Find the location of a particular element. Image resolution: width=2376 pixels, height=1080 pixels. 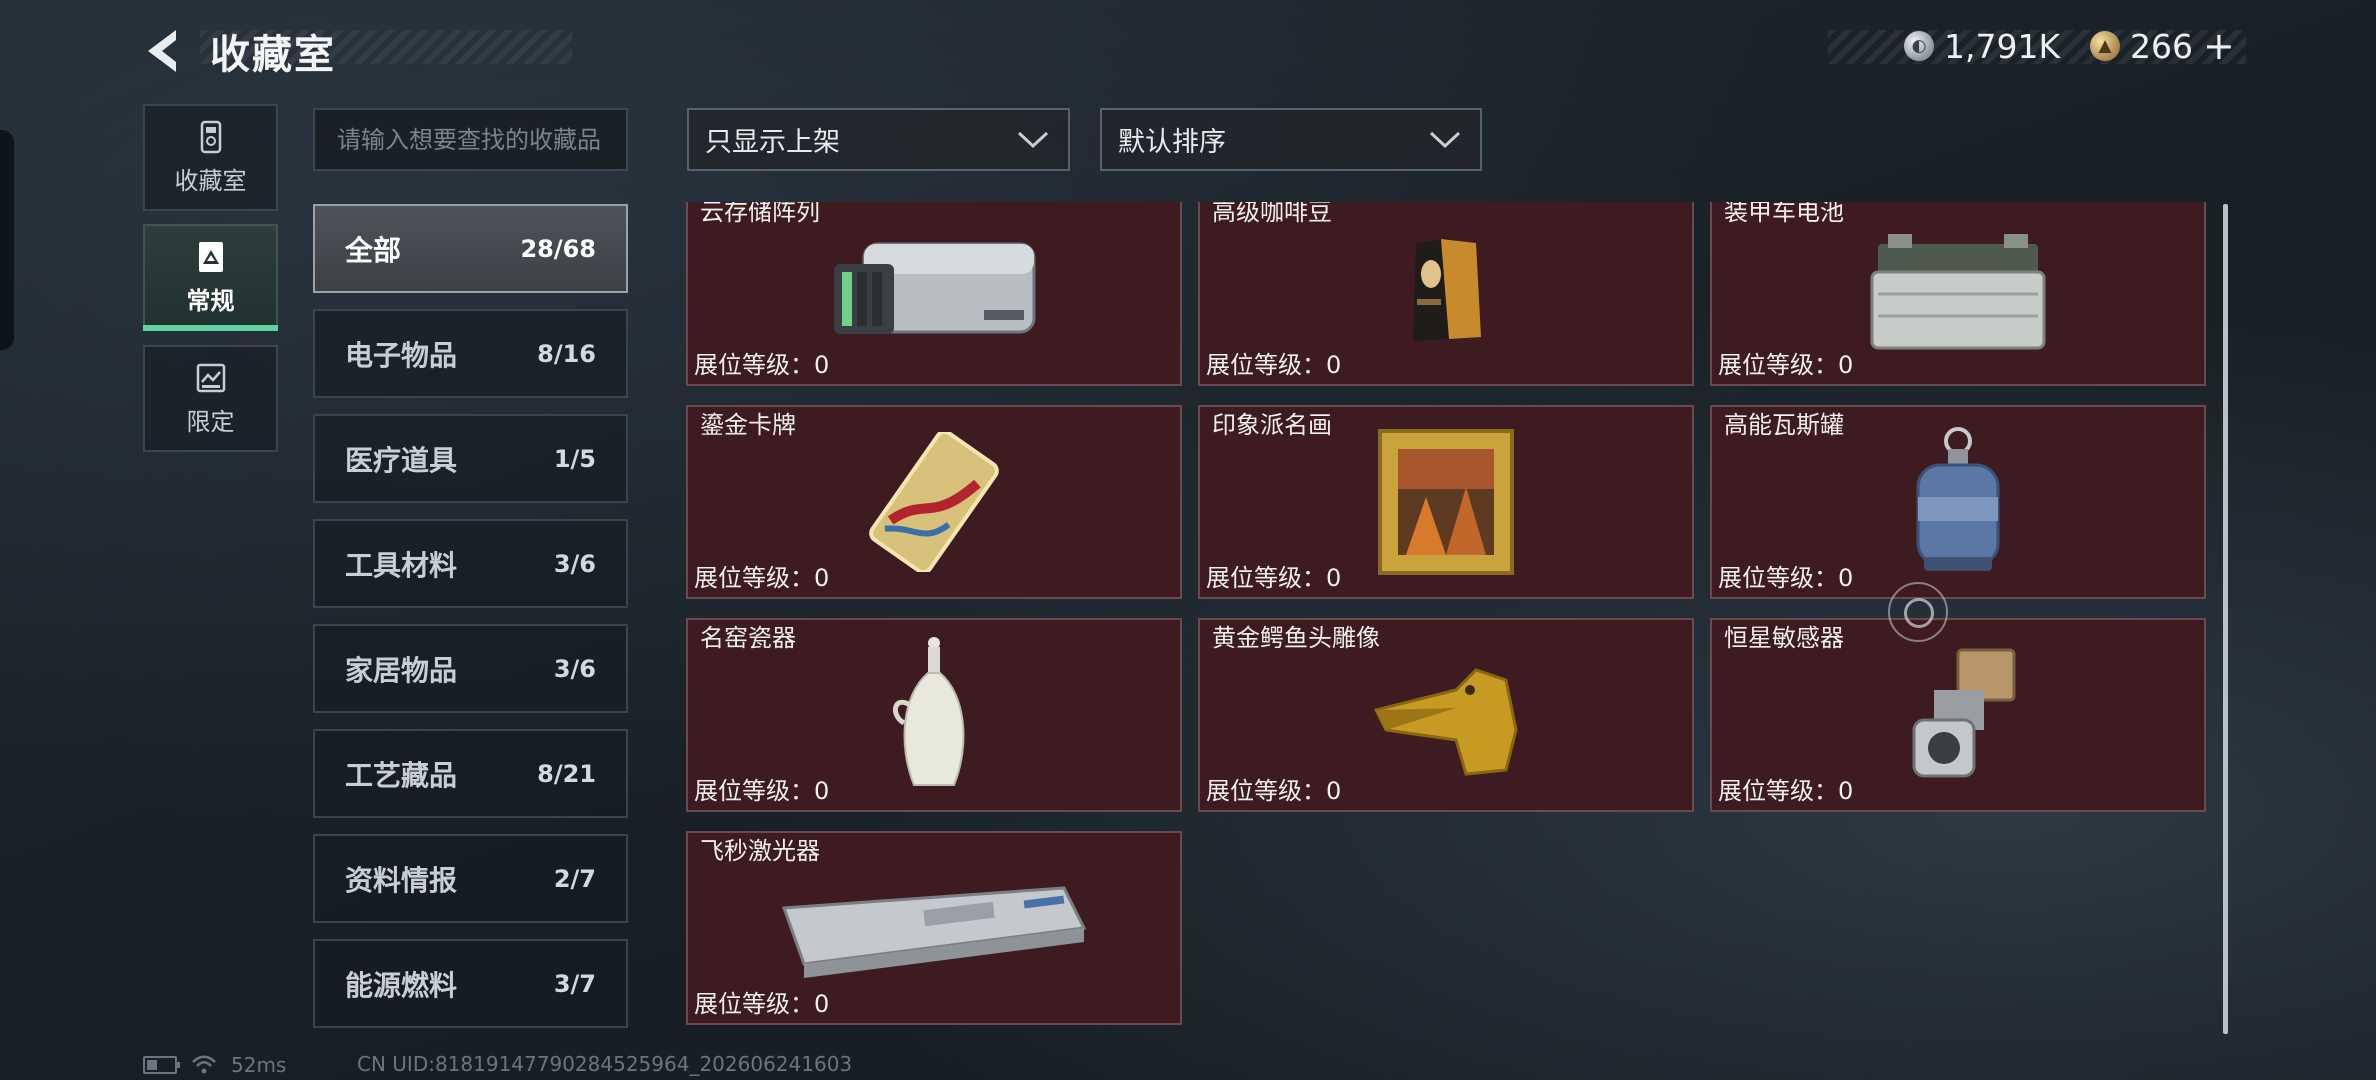

item-name: 飞秒激光器 is located at coordinates (760, 851).